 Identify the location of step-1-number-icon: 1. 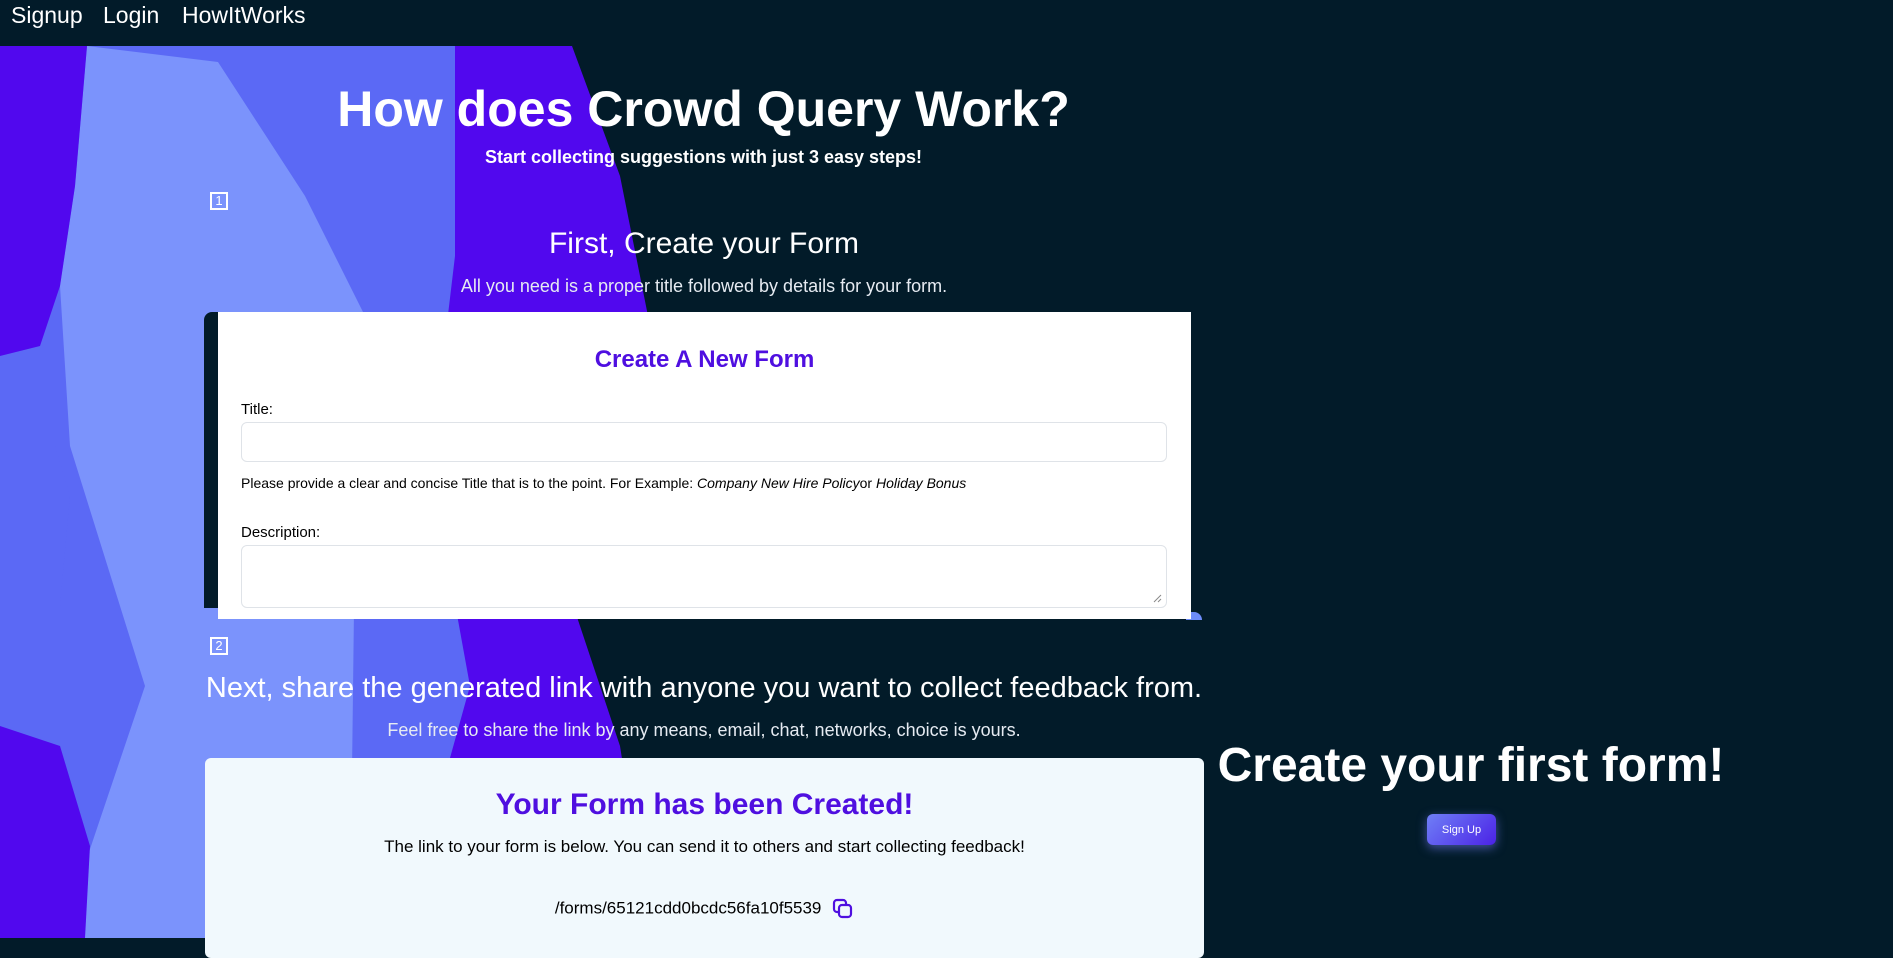
(219, 201).